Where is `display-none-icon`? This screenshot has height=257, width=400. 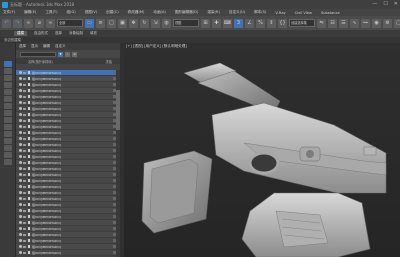
display-none-icon is located at coordinates (8, 64).